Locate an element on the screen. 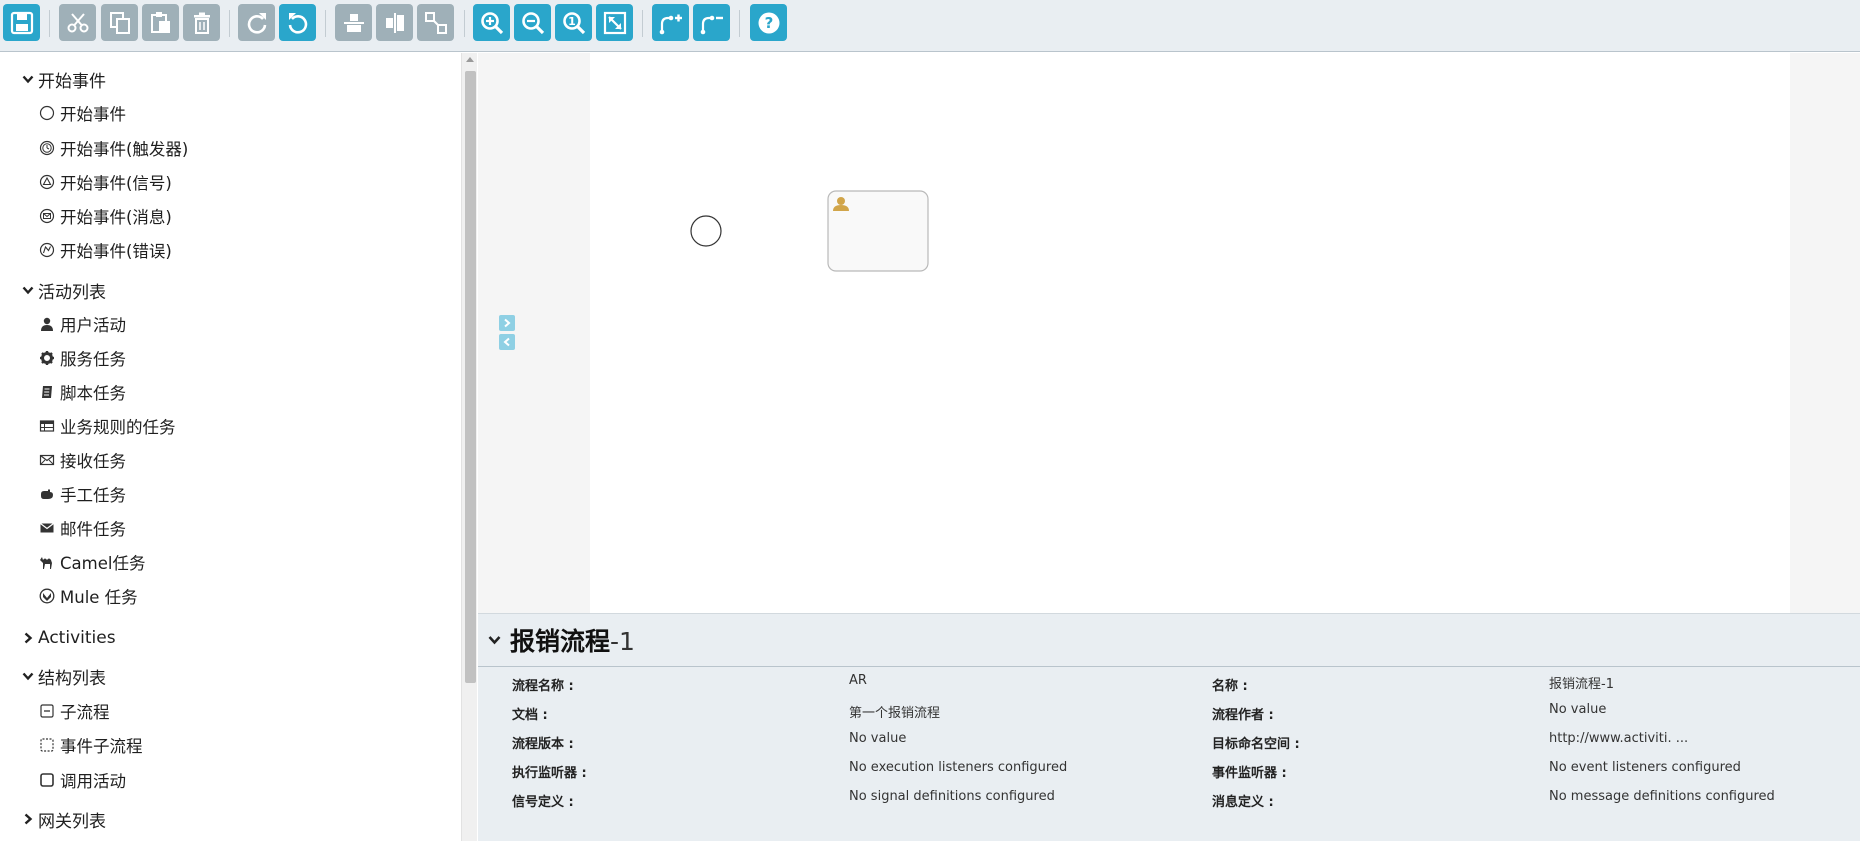 The height and width of the screenshot is (841, 1860). cut-icon is located at coordinates (77, 22).